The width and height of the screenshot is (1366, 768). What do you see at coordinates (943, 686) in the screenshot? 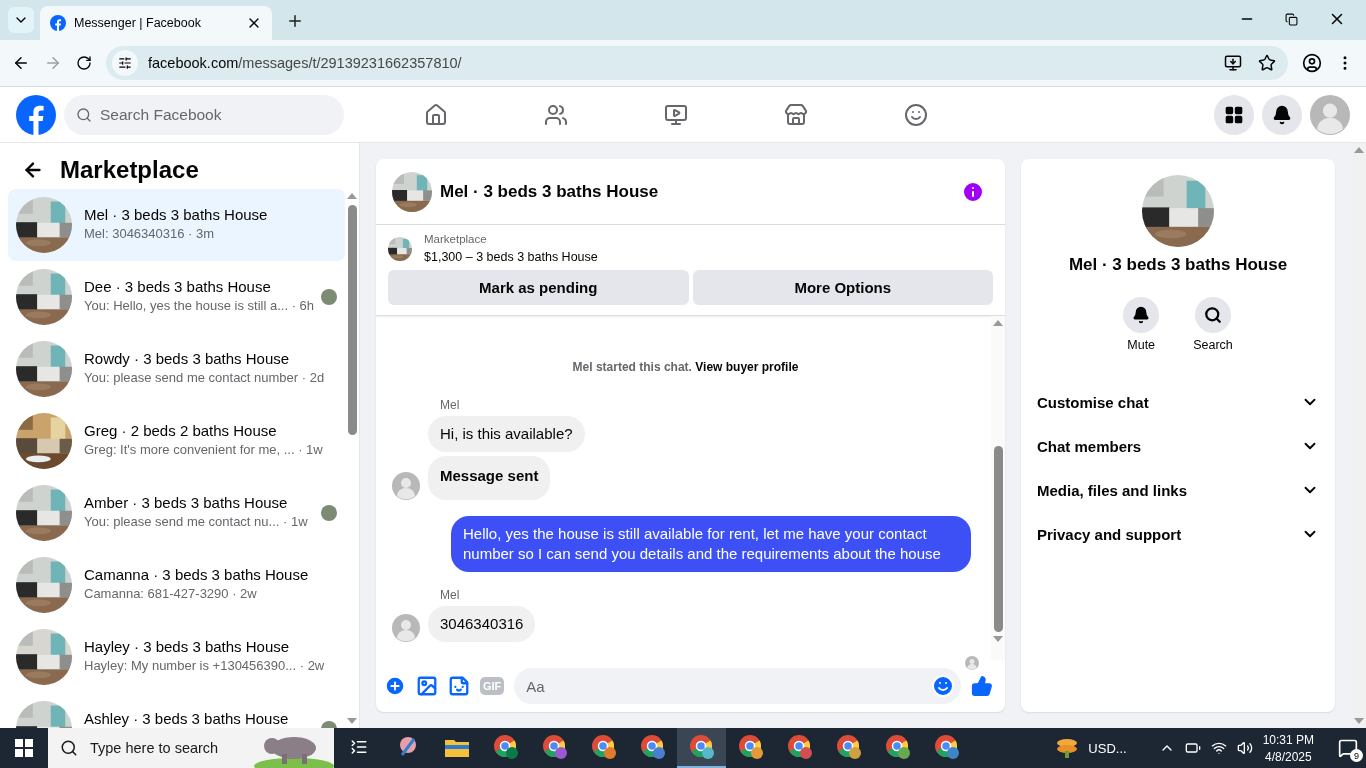
I see `emoji-icon` at bounding box center [943, 686].